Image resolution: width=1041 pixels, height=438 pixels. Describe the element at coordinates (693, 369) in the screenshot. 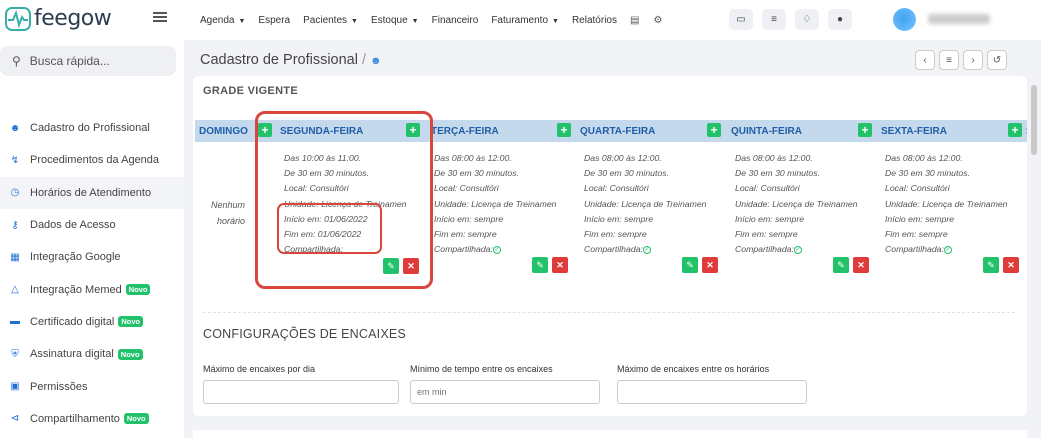

I see `field-label-max-horarios: Máximo de encaixes entre os horários` at that location.